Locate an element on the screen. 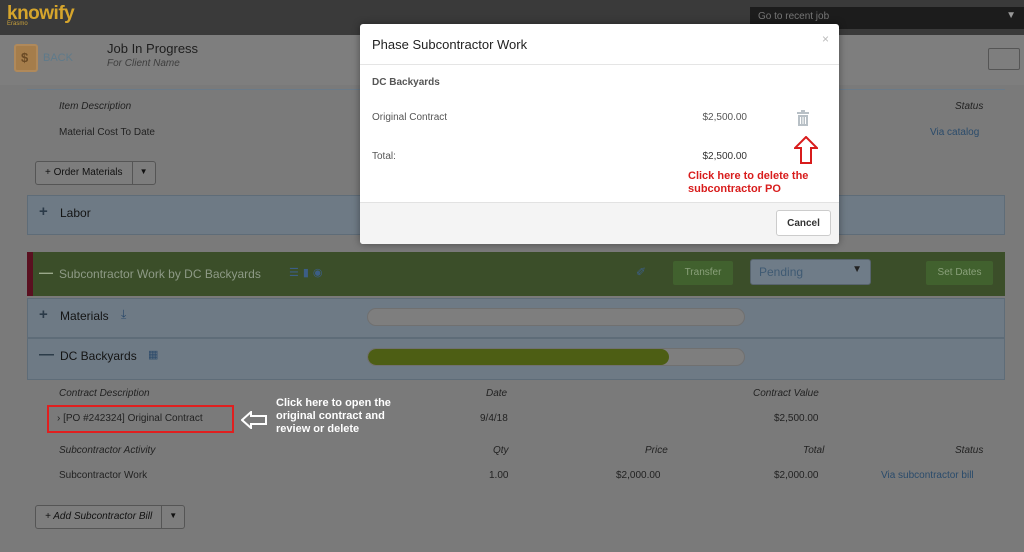 The height and width of the screenshot is (552, 1024). modal-total-label: Total: is located at coordinates (384, 156).